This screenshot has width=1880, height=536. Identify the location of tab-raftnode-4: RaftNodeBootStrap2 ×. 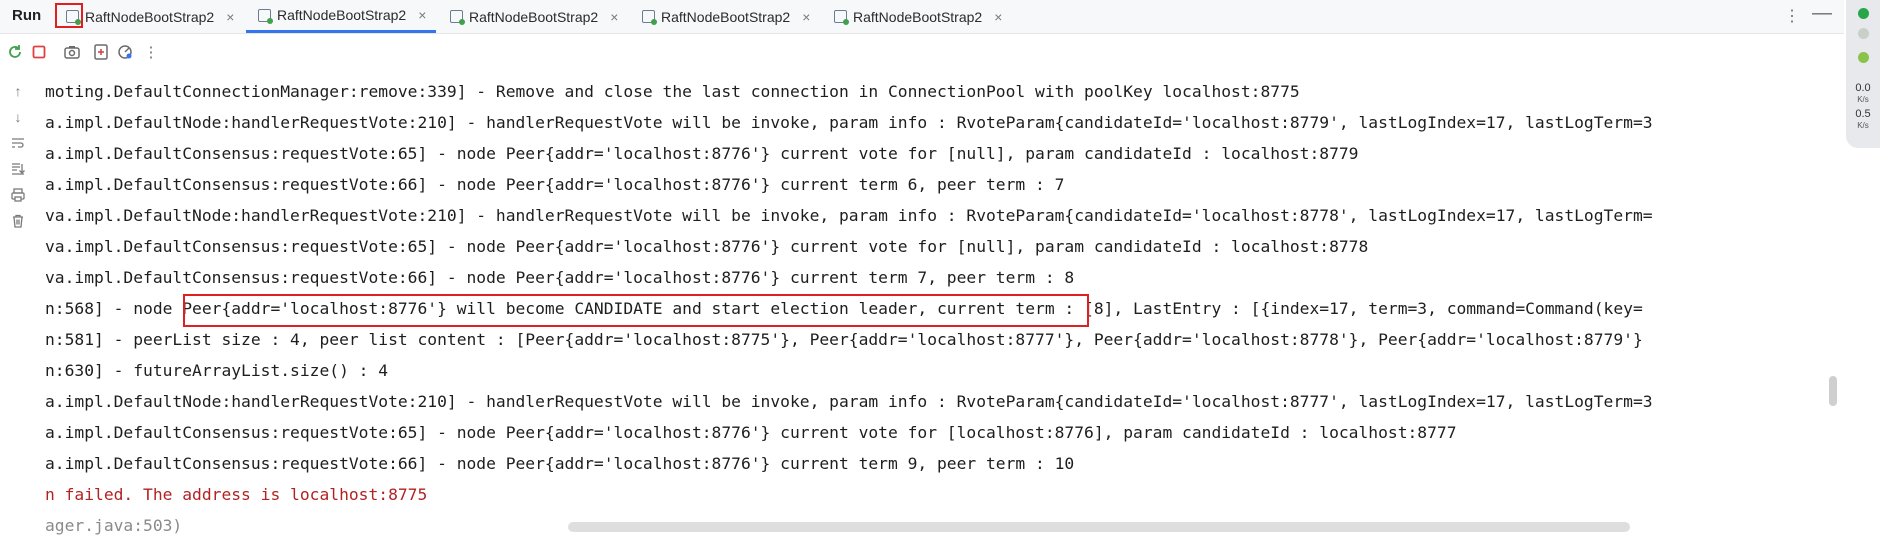
(726, 16).